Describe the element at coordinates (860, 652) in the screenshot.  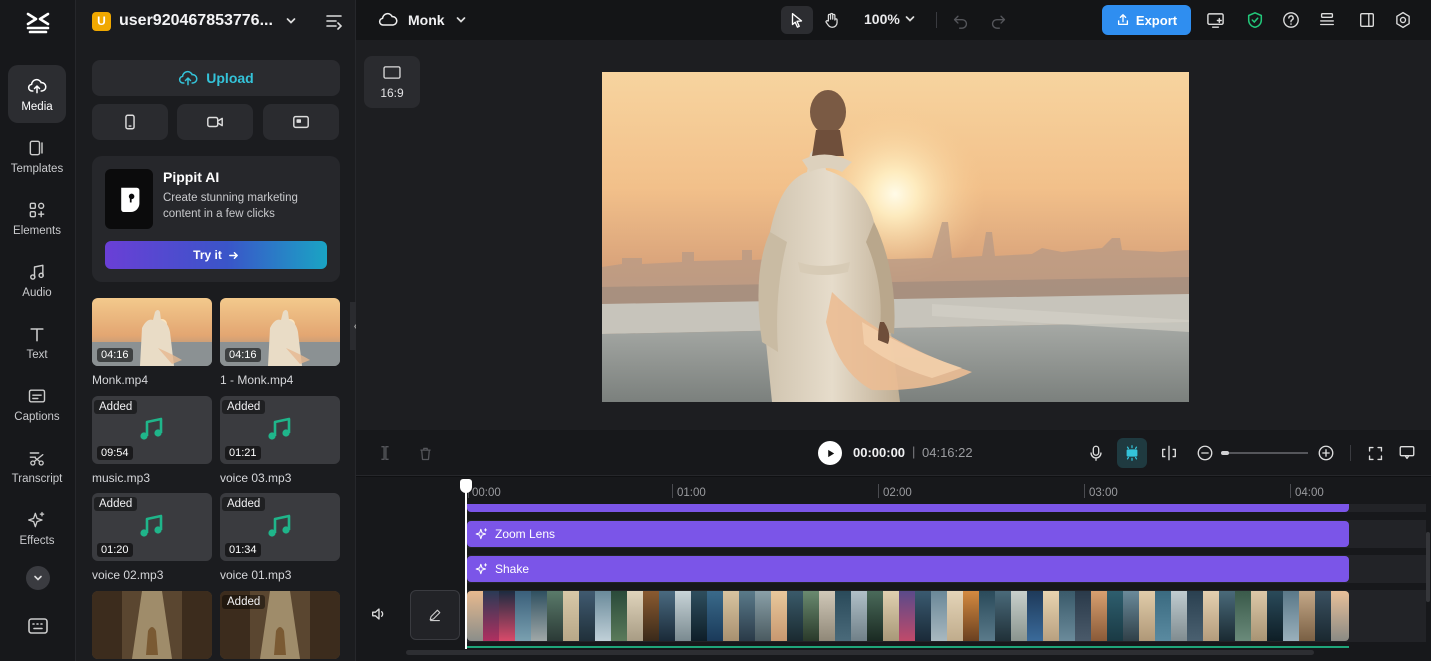
I see `timeline-horizontal-scrollbar` at that location.